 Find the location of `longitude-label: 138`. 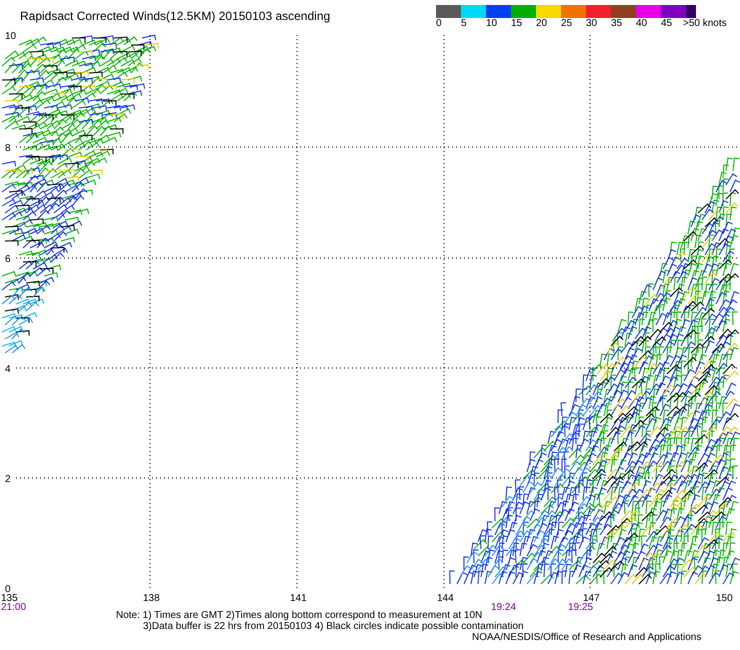

longitude-label: 138 is located at coordinates (151, 598).